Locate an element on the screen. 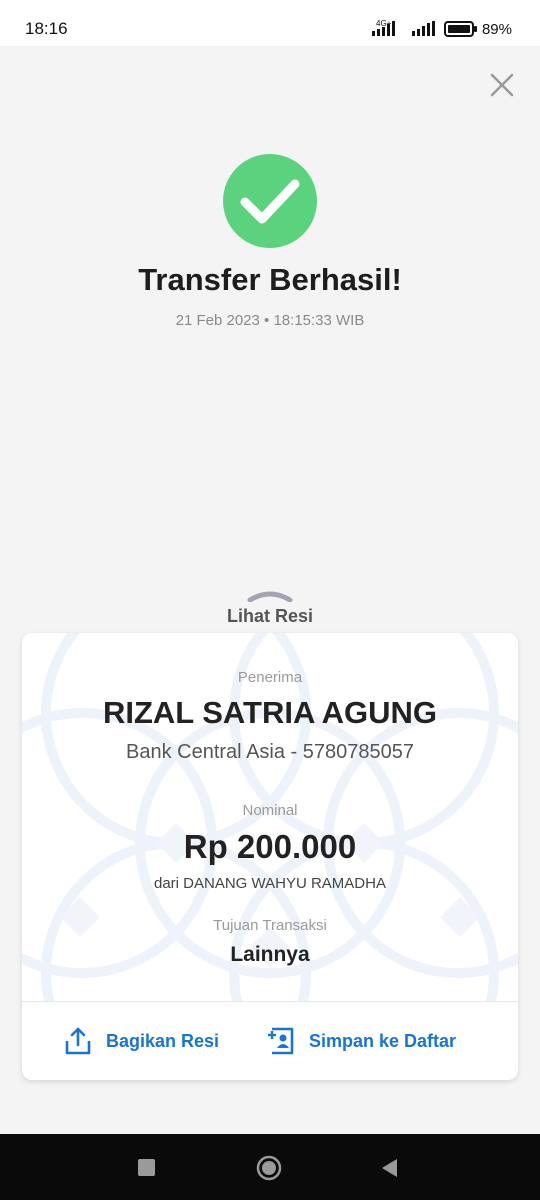  battery-percent: 89% is located at coordinates (496, 29).